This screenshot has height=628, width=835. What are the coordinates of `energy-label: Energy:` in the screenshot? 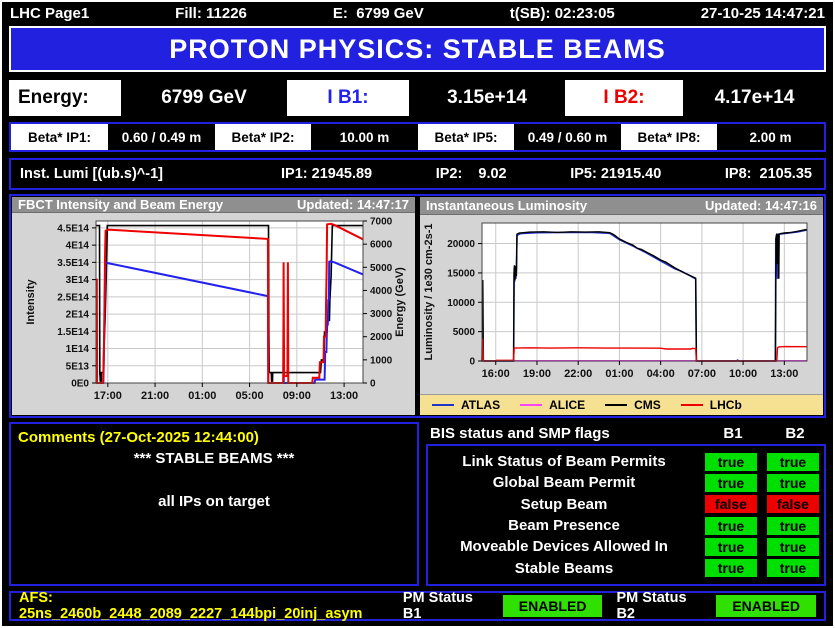 It's located at (65, 98).